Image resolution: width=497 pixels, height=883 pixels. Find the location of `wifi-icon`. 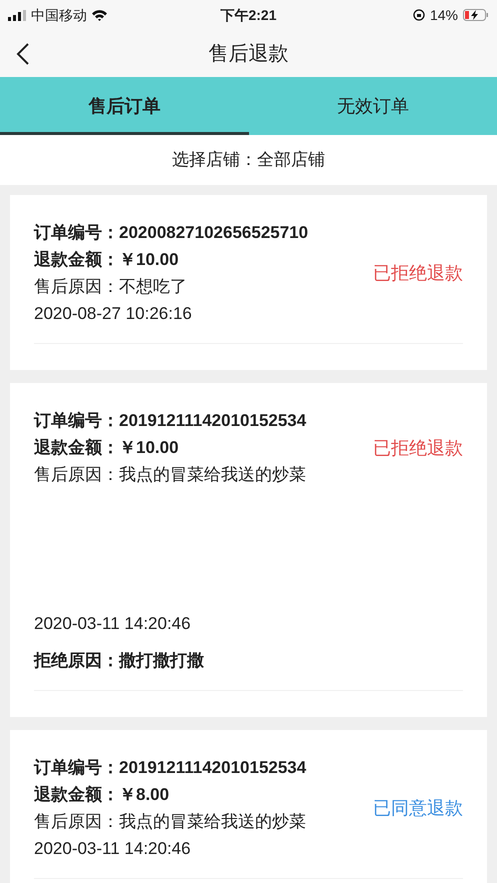

wifi-icon is located at coordinates (99, 15).